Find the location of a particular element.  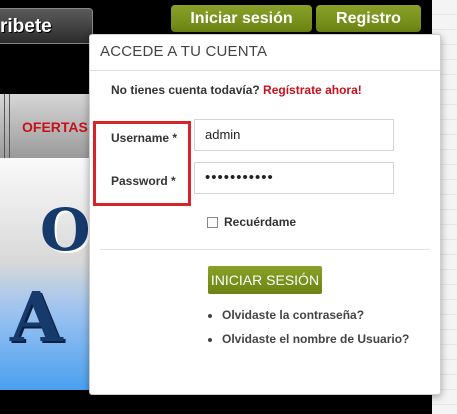

banner-text-line2: A is located at coordinates (36, 318).